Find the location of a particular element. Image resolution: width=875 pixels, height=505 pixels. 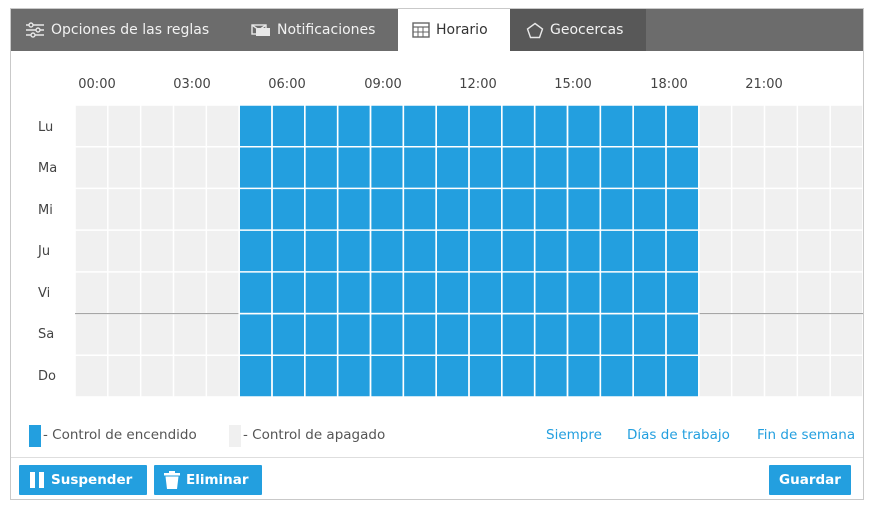

tab-geofences: Geocercas is located at coordinates (578, 30).